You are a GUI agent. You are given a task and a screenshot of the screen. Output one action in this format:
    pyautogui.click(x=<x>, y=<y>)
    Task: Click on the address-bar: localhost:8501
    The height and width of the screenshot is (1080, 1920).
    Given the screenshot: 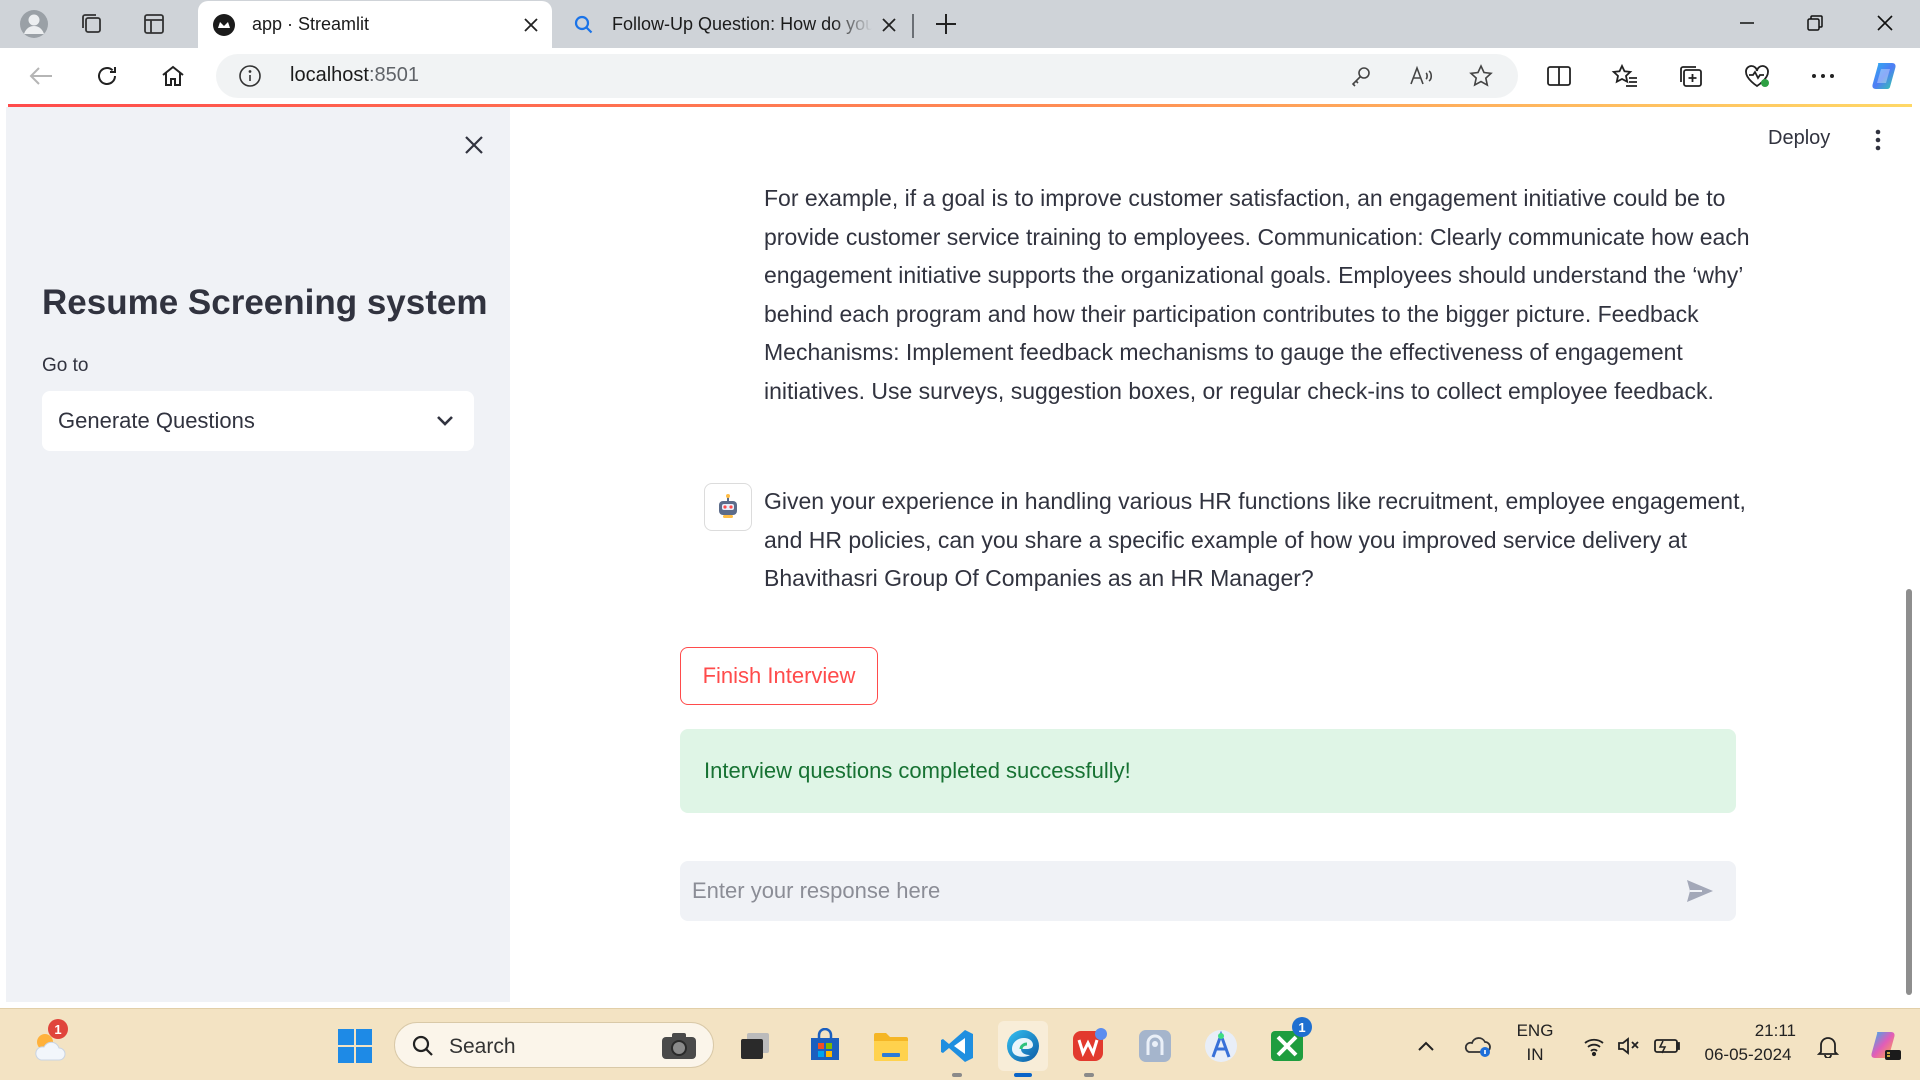 What is the action you would take?
    pyautogui.click(x=867, y=76)
    